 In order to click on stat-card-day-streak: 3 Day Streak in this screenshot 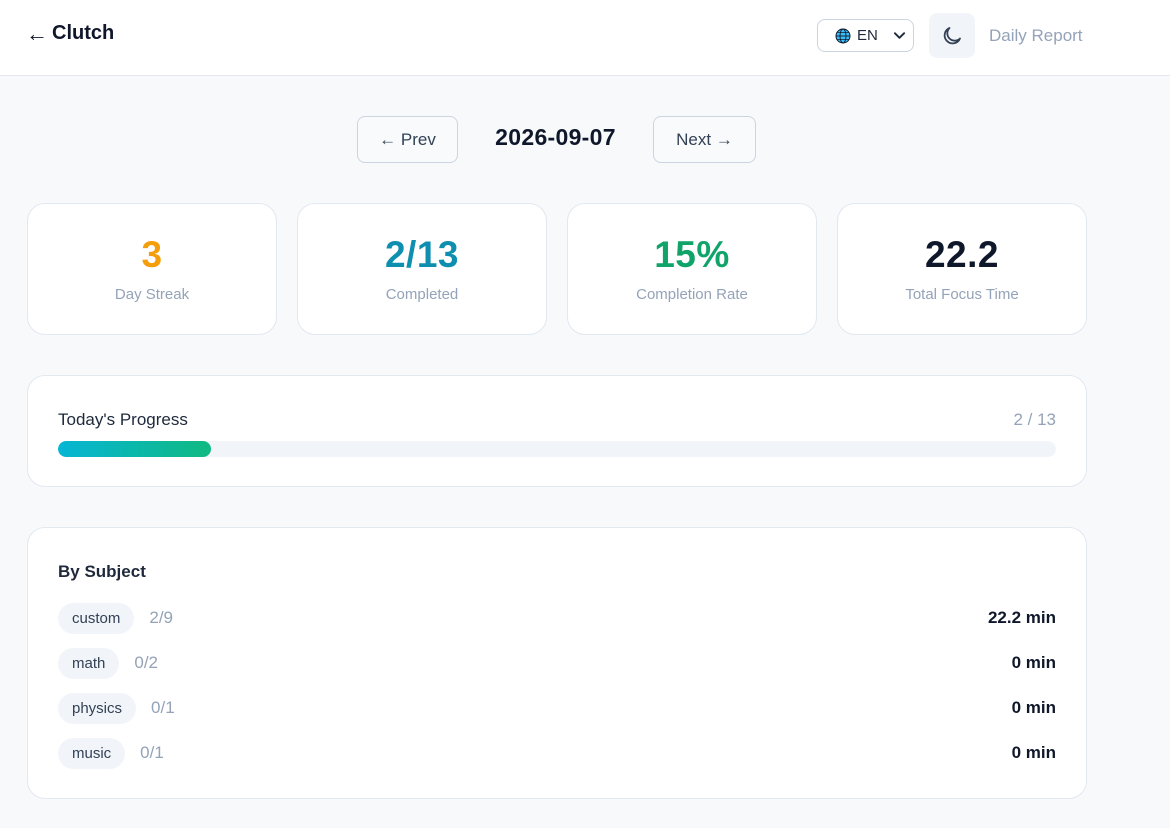, I will do `click(152, 269)`.